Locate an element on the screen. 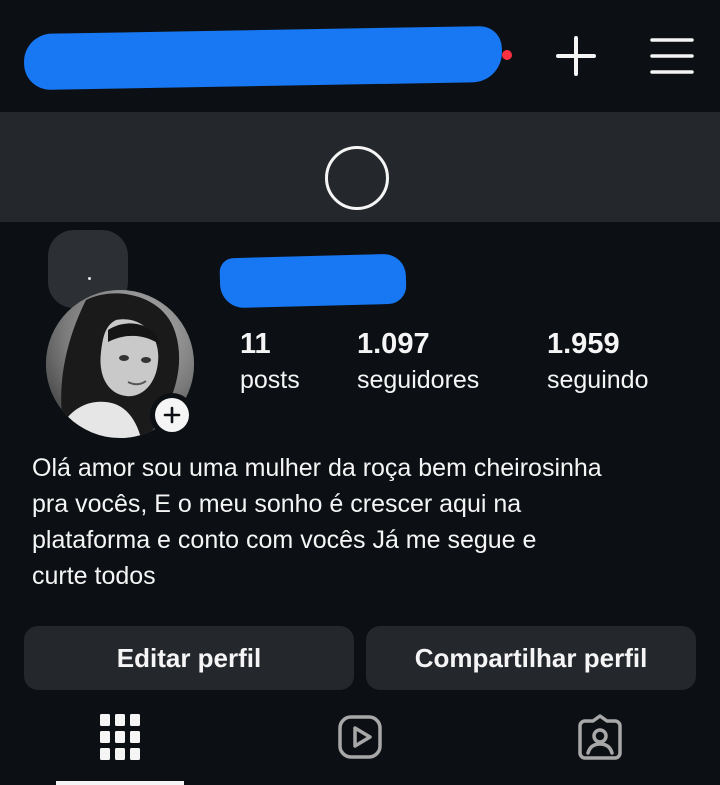 This screenshot has width=720, height=785. selected-tab-indicator is located at coordinates (120, 783).